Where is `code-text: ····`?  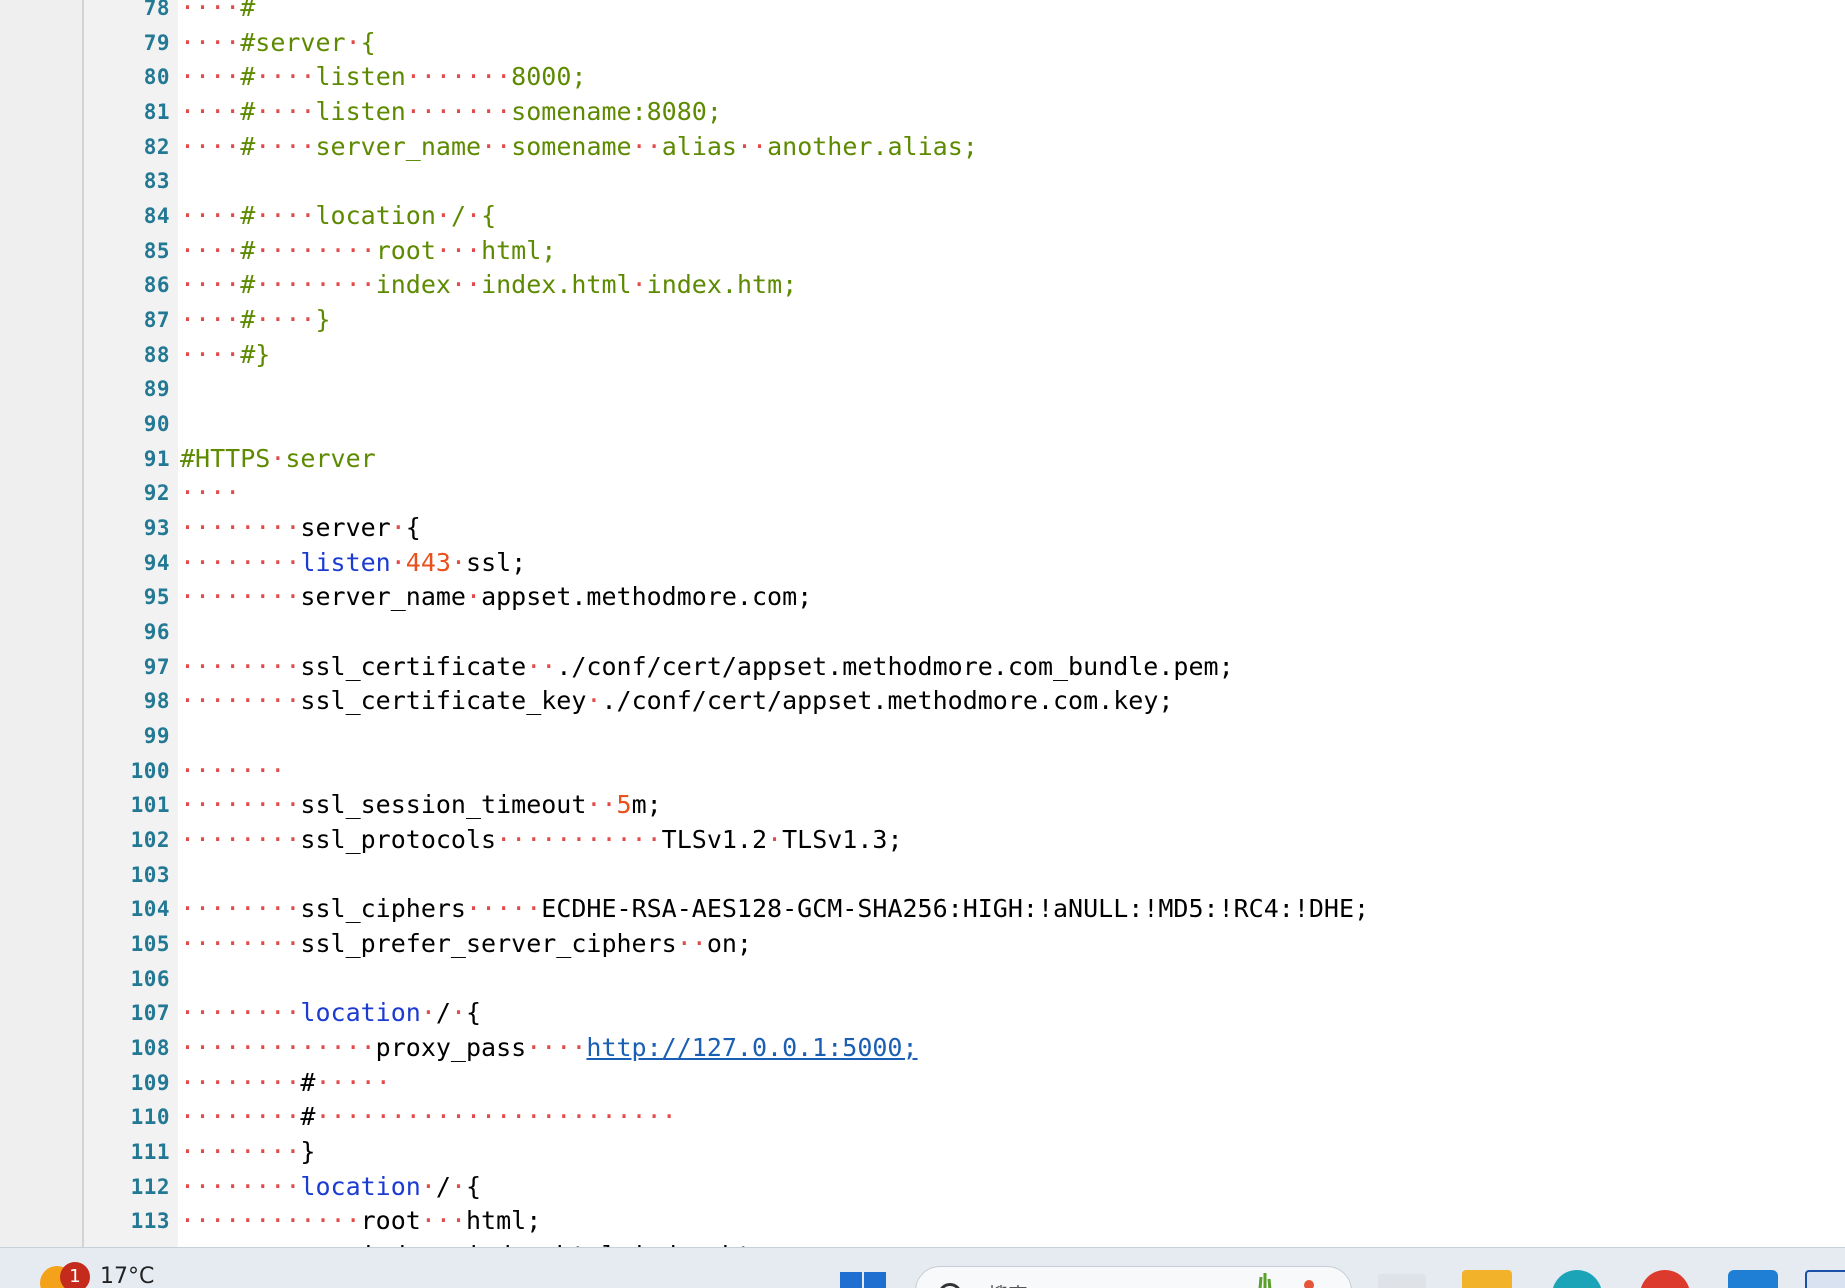
code-text: ···· is located at coordinates (210, 493).